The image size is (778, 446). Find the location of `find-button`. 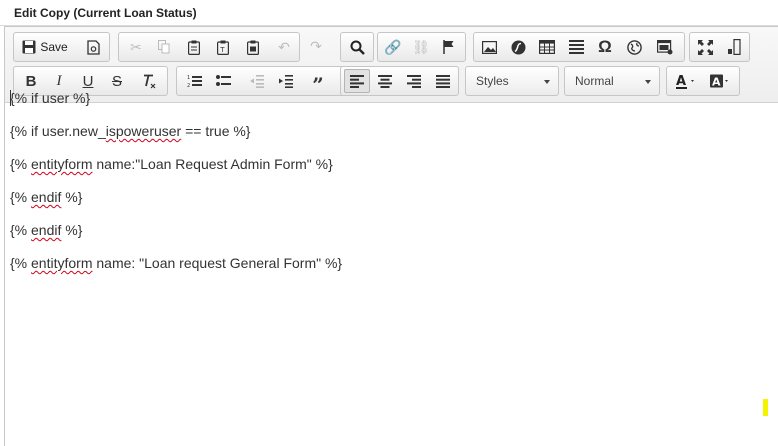

find-button is located at coordinates (357, 47).